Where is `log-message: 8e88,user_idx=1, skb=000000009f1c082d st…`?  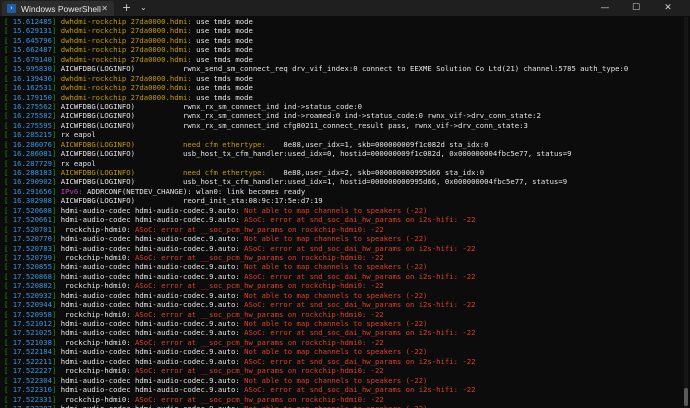
log-message: 8e88,user_idx=1, skb=000000009f1c082d st… is located at coordinates (377, 144).